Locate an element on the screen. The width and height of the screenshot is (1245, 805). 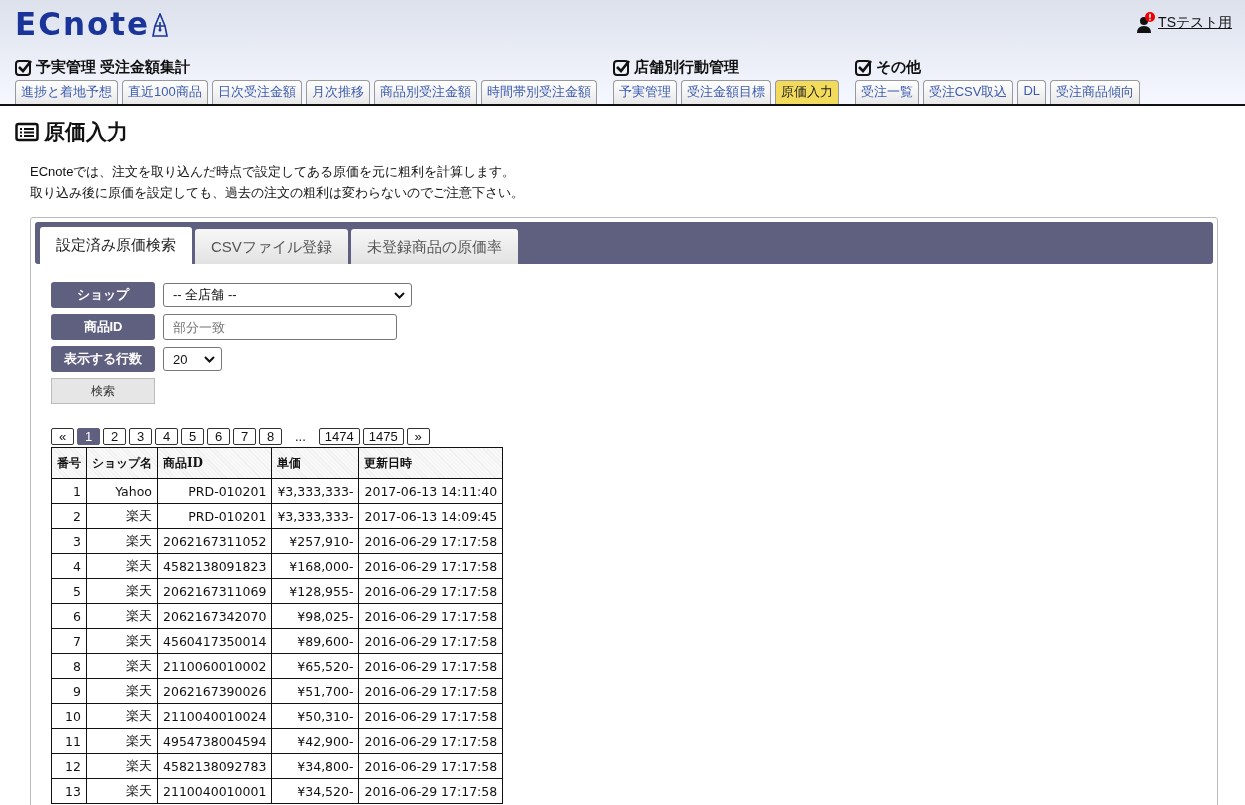
table-cell: ¥50,310- is located at coordinates (315, 716).